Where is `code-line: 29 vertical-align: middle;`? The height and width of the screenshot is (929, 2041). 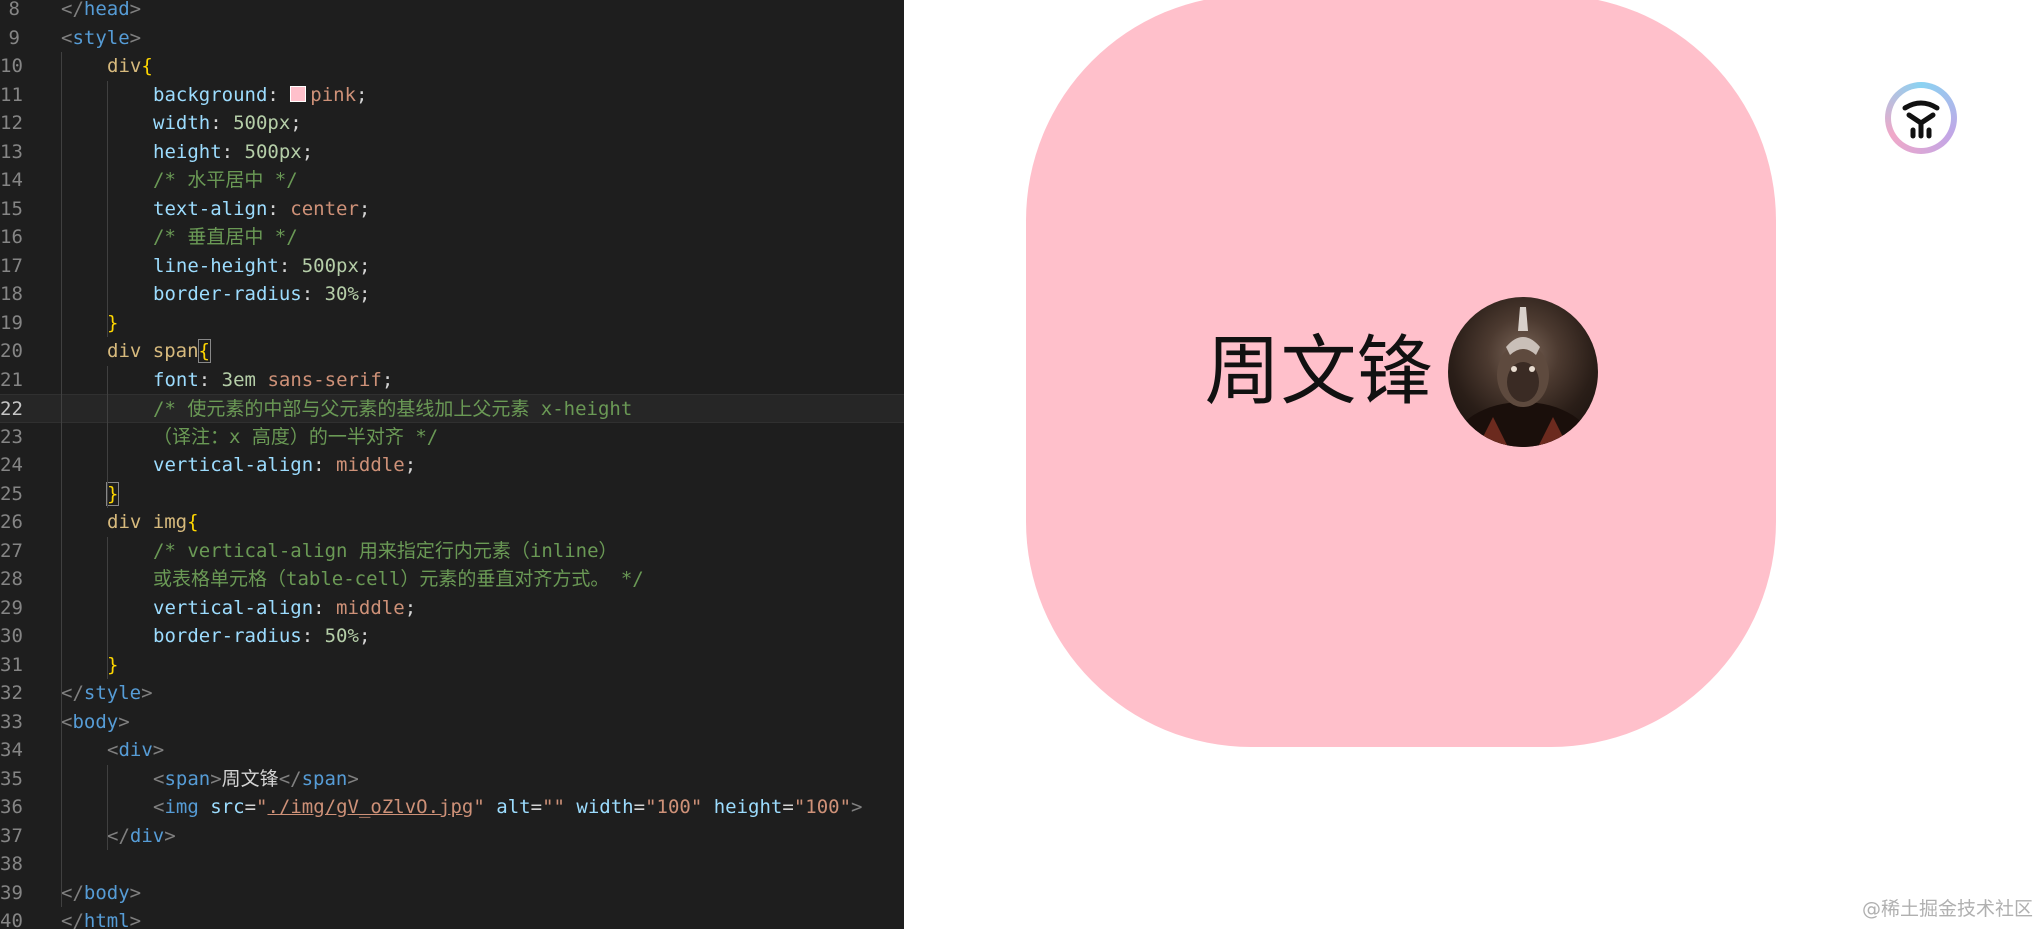
code-line: 29 vertical-align: middle; is located at coordinates (452, 608).